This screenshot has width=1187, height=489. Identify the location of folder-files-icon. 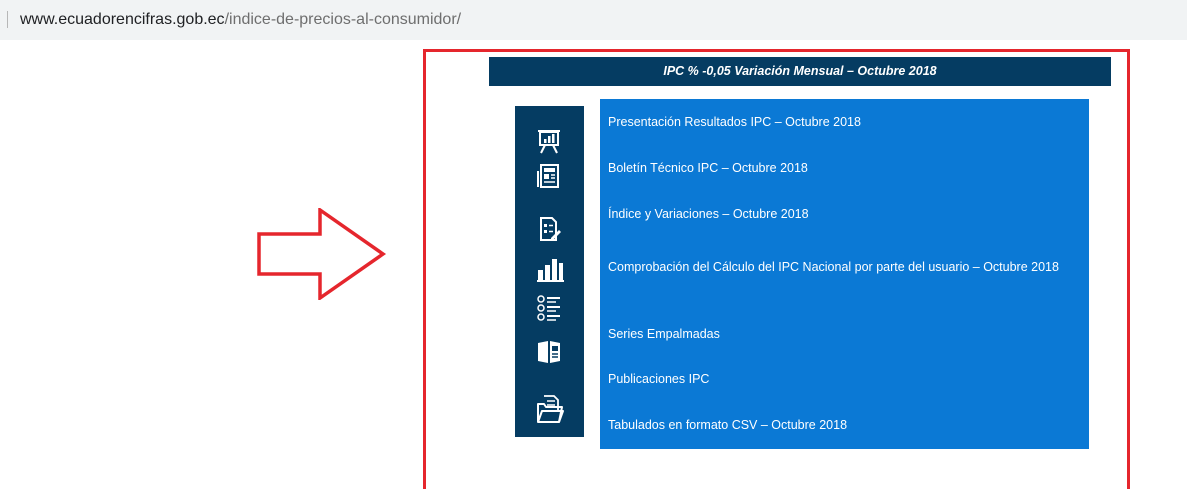
(550, 409).